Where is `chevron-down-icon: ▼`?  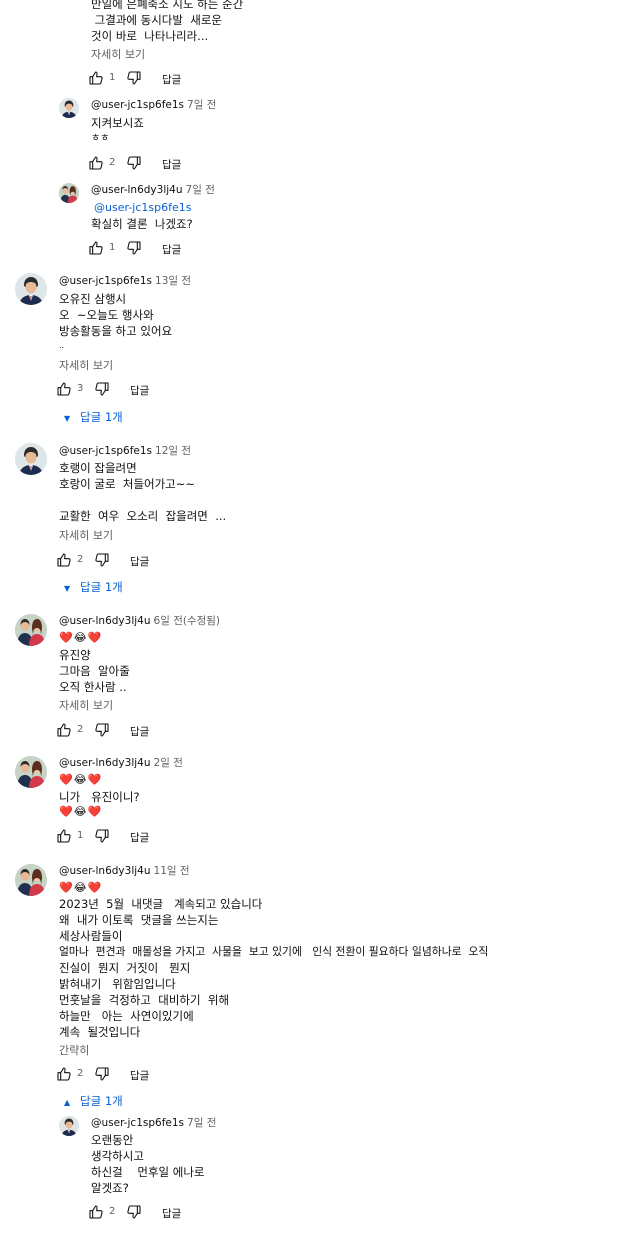 chevron-down-icon: ▼ is located at coordinates (67, 418).